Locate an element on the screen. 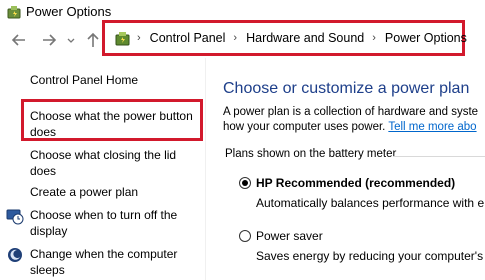 This screenshot has height=280, width=485. create-power-plan-label: Create a power plan is located at coordinates (84, 192).